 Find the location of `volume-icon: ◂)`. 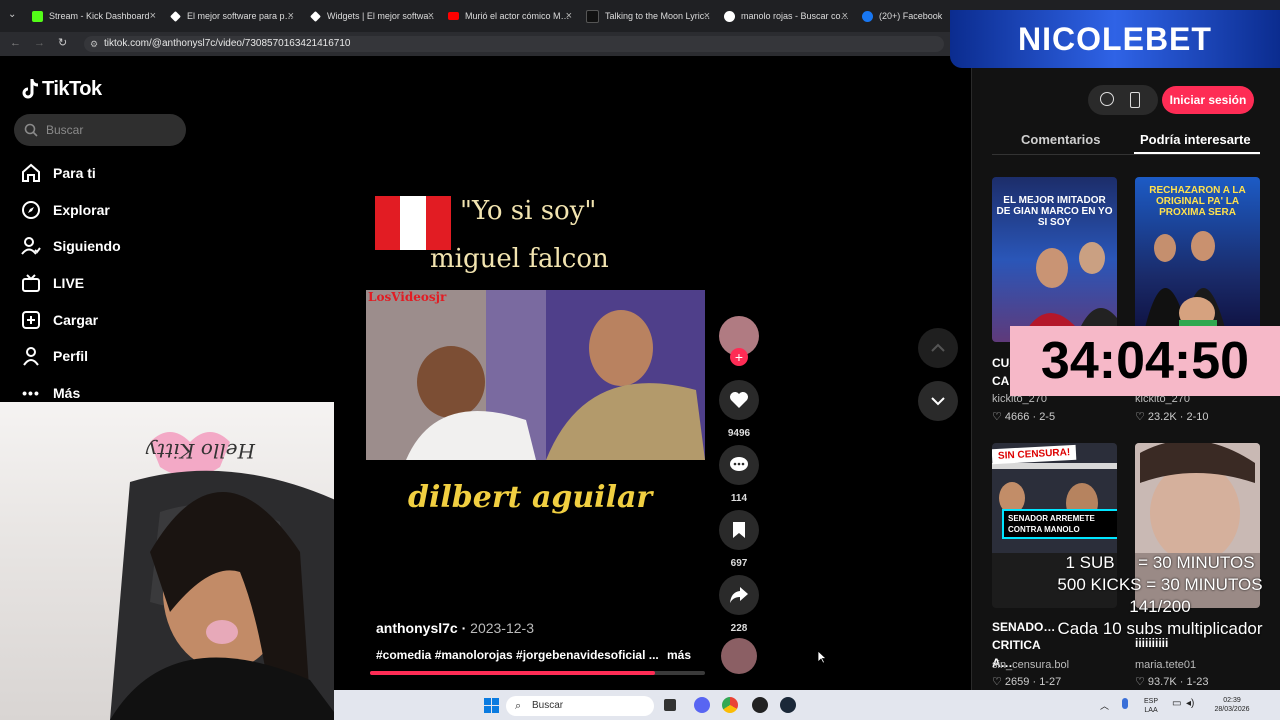

volume-icon: ◂) is located at coordinates (1190, 703).